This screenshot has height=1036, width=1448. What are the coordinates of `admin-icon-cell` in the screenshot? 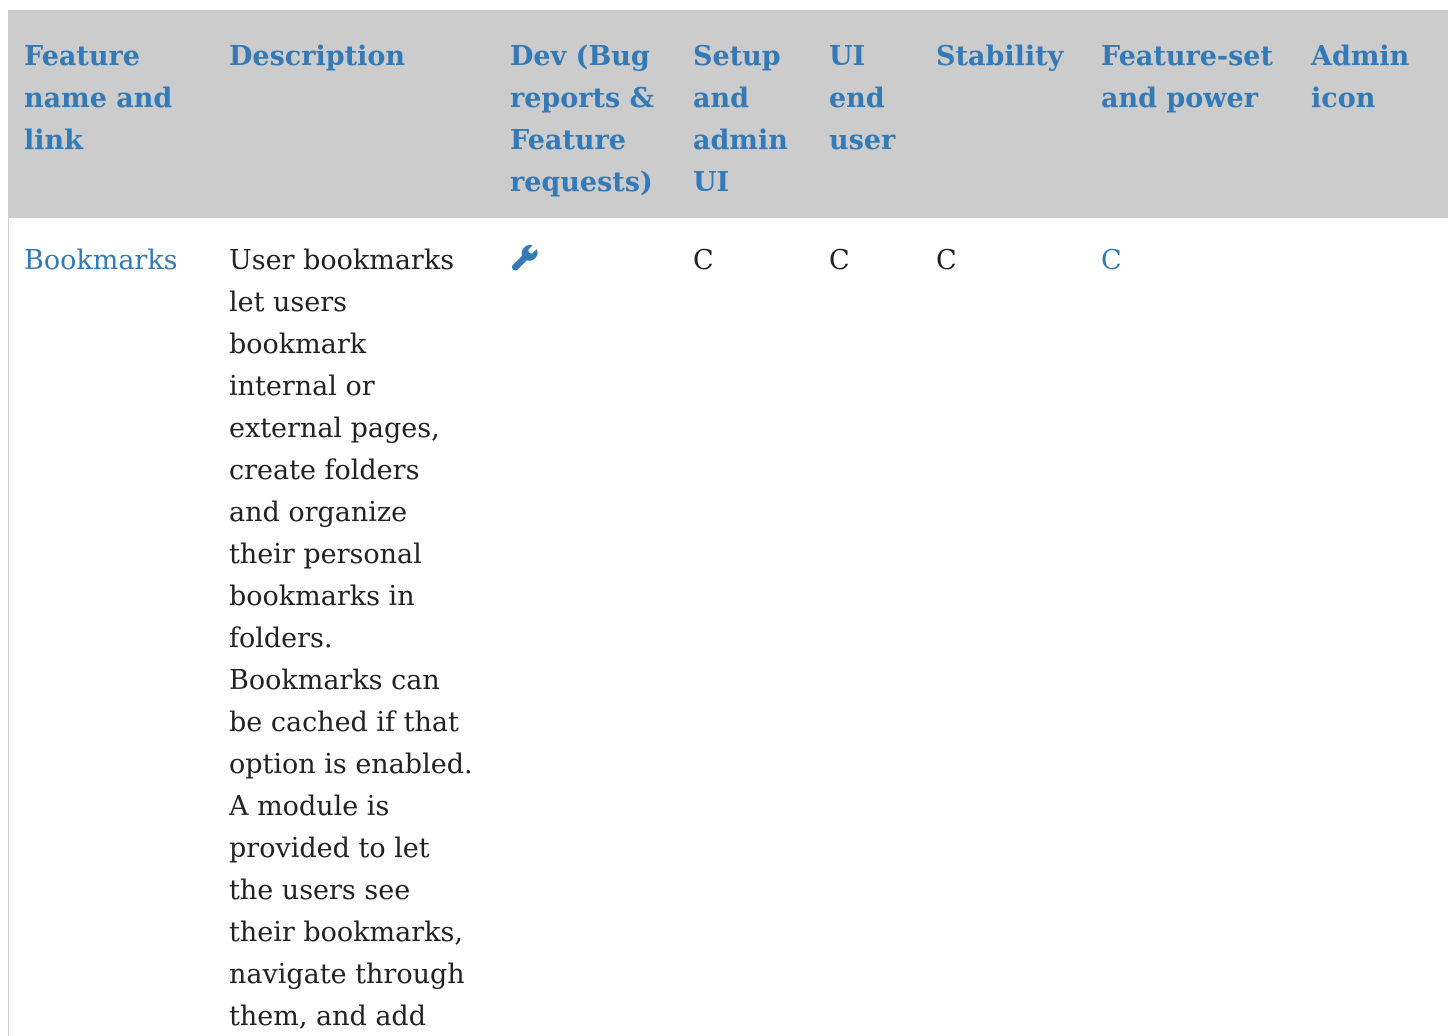 It's located at (1371, 627).